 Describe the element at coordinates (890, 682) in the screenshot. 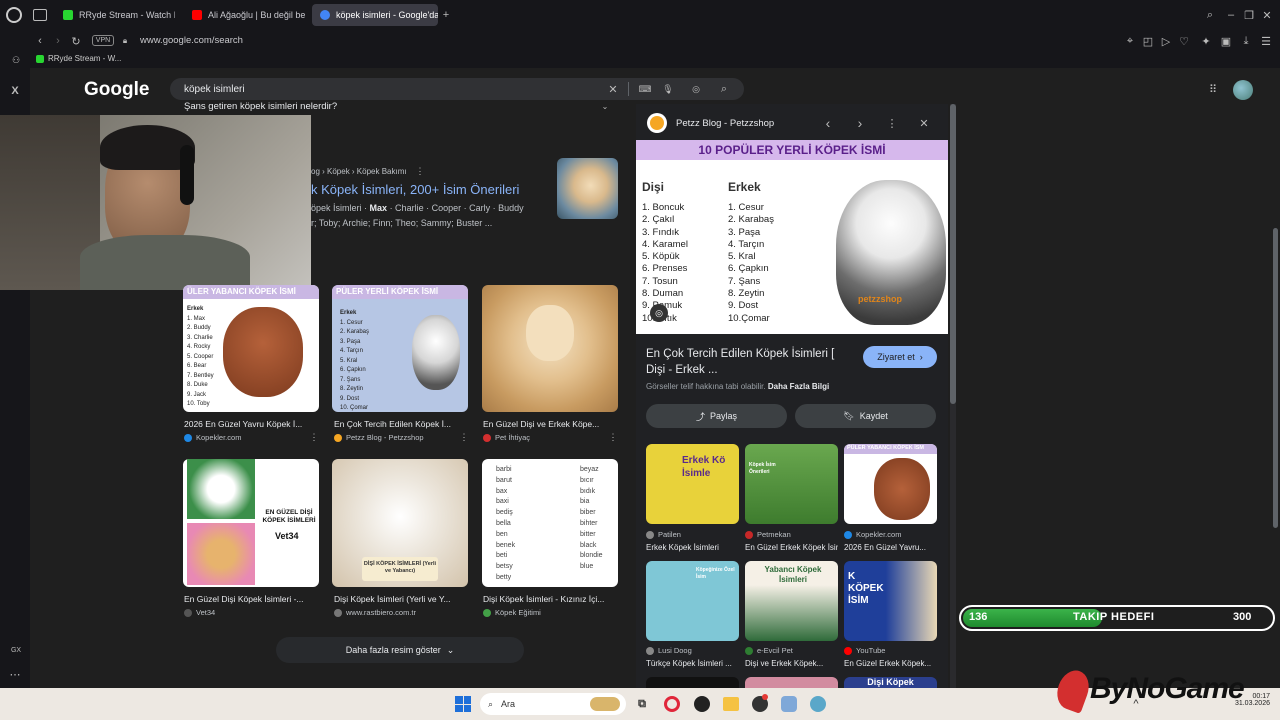

I see `related-image-9: Dişi Köpek` at that location.